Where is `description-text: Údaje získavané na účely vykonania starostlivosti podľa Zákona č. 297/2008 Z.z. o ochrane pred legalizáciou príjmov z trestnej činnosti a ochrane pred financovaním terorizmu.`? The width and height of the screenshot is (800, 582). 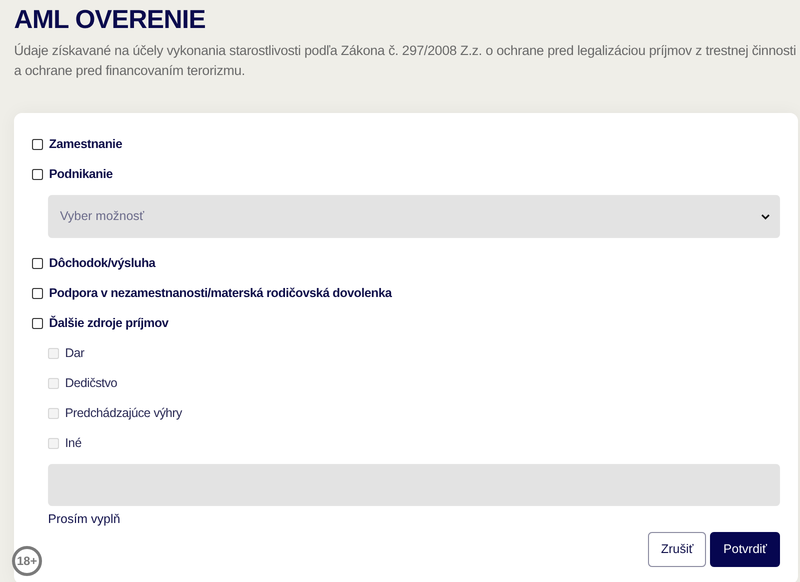 description-text: Údaje získavané na účely vykonania starostlivosti podľa Zákona č. 297/2008 Z.z. o ochrane pred legalizáciou príjmov z trestnej činnosti a ochrane pred financovaním terorizmu. is located at coordinates (405, 61).